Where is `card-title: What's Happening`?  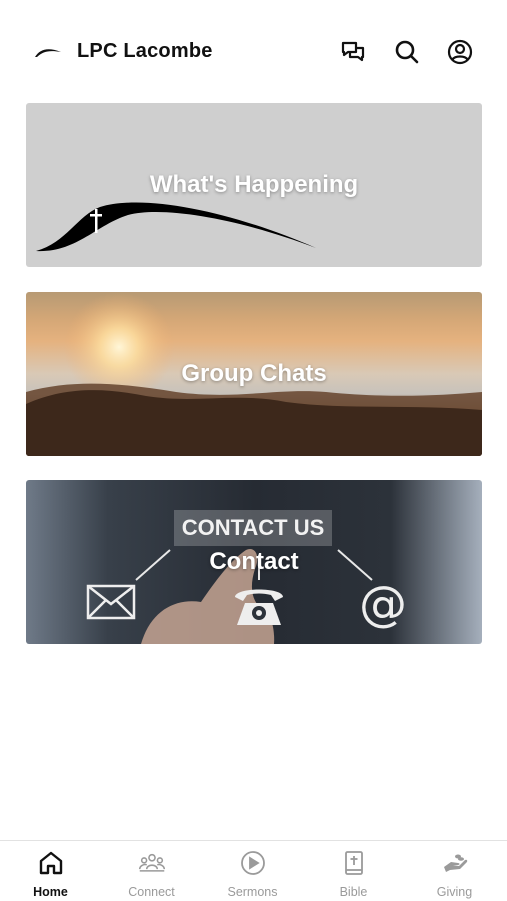 card-title: What's Happening is located at coordinates (254, 184).